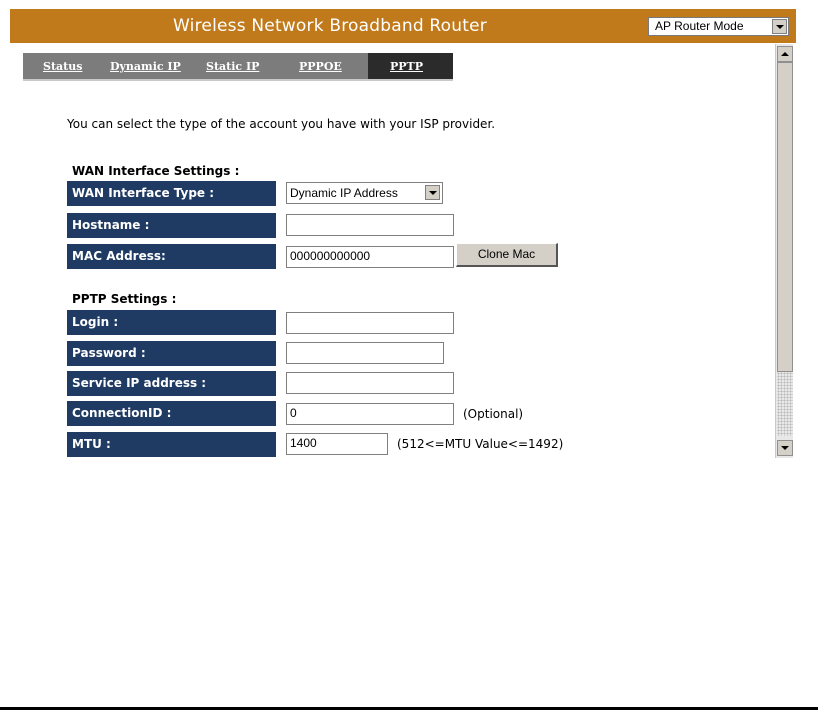 The width and height of the screenshot is (818, 711). What do you see at coordinates (507, 255) in the screenshot?
I see `clone-mac-button: Clone Mac` at bounding box center [507, 255].